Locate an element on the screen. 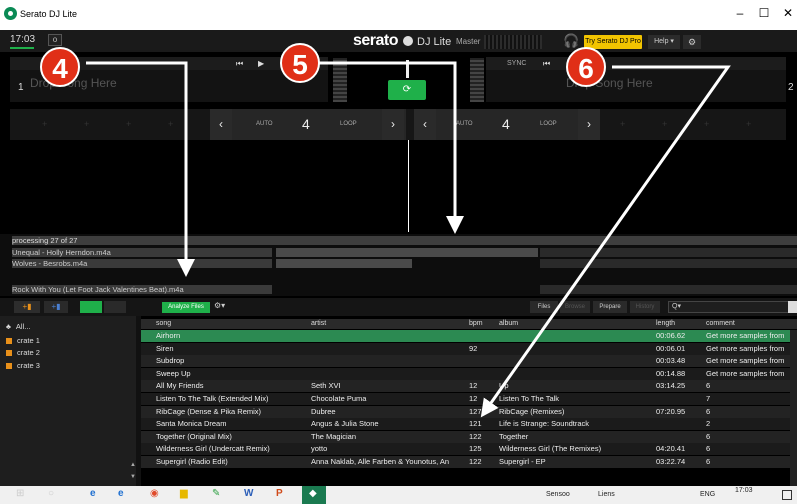 Image resolution: width=797 pixels, height=504 pixels. callout-5: 5 is located at coordinates (300, 63).